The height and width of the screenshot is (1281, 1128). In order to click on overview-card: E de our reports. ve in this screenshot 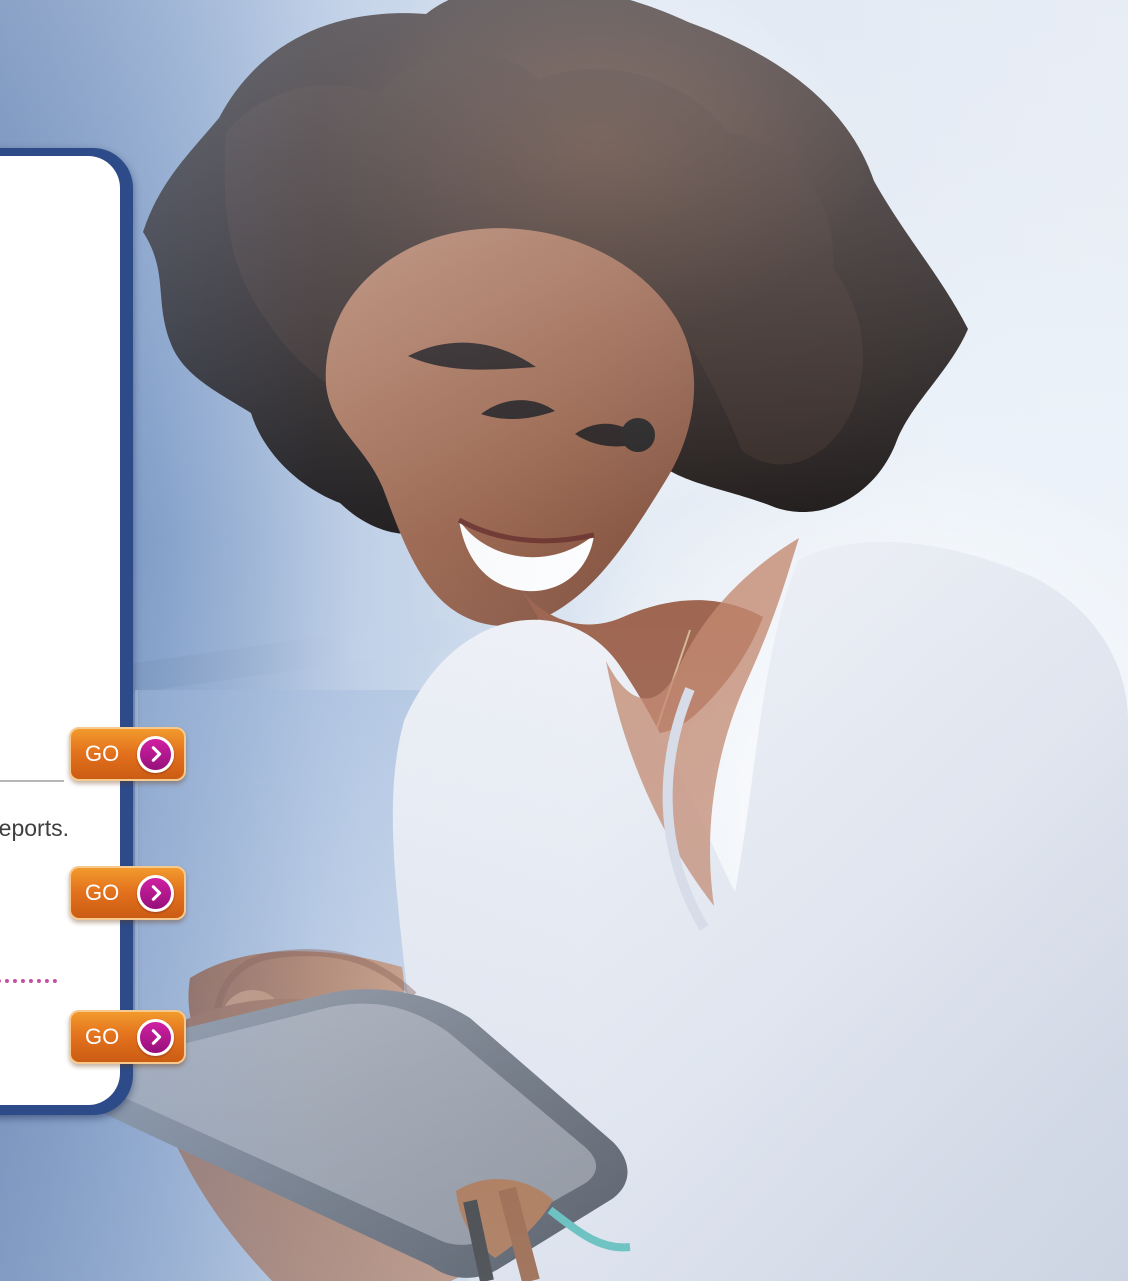, I will do `click(66, 631)`.